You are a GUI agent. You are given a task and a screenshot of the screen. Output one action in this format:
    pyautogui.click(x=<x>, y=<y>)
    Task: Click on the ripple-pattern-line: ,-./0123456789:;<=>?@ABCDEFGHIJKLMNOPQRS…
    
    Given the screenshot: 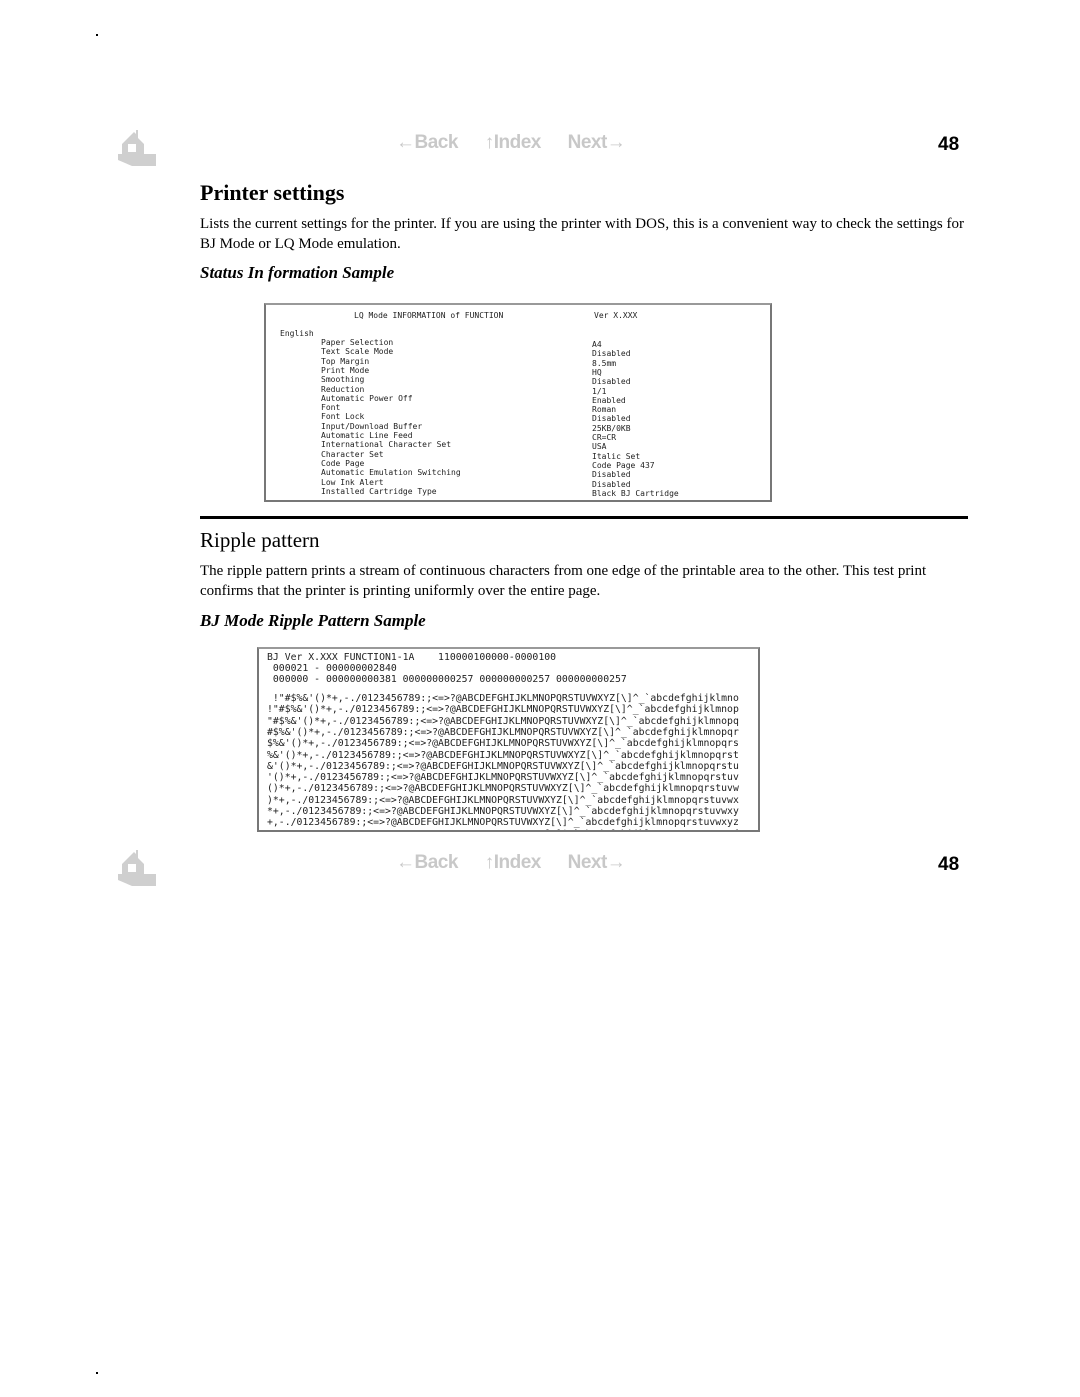 What is the action you would take?
    pyautogui.click(x=503, y=829)
    